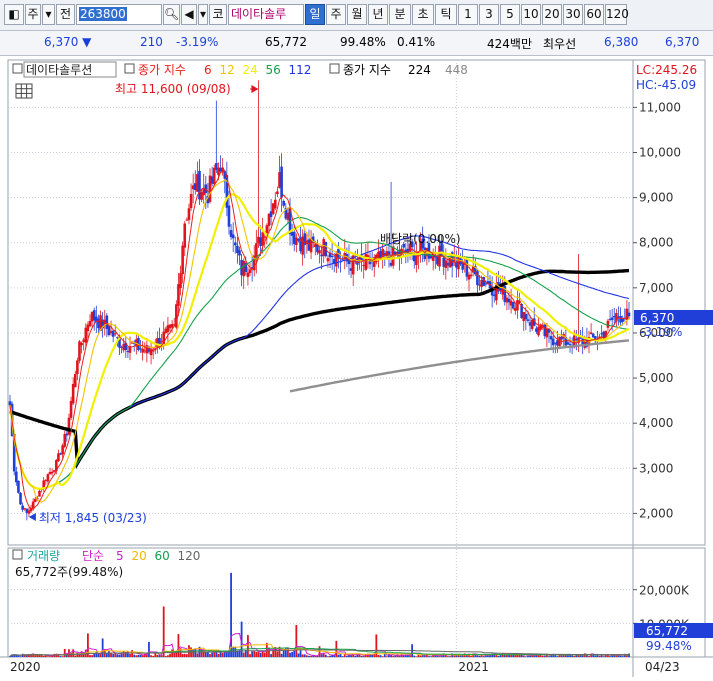  Describe the element at coordinates (656, 243) in the screenshot. I see `price-tick-label: 8,000` at that location.